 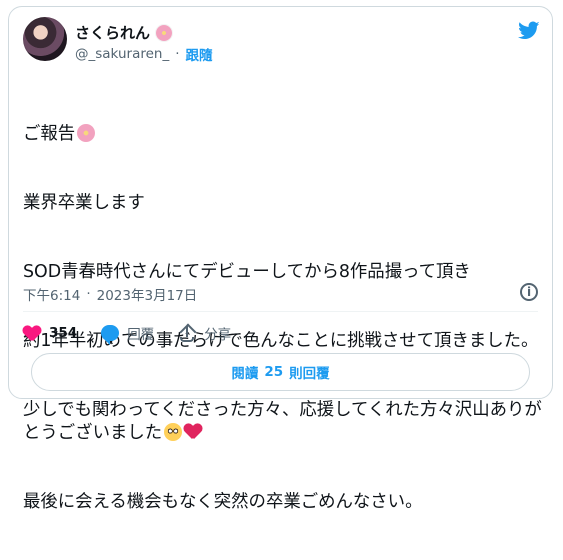 I want to click on name-row: さくられん, so click(x=124, y=32).